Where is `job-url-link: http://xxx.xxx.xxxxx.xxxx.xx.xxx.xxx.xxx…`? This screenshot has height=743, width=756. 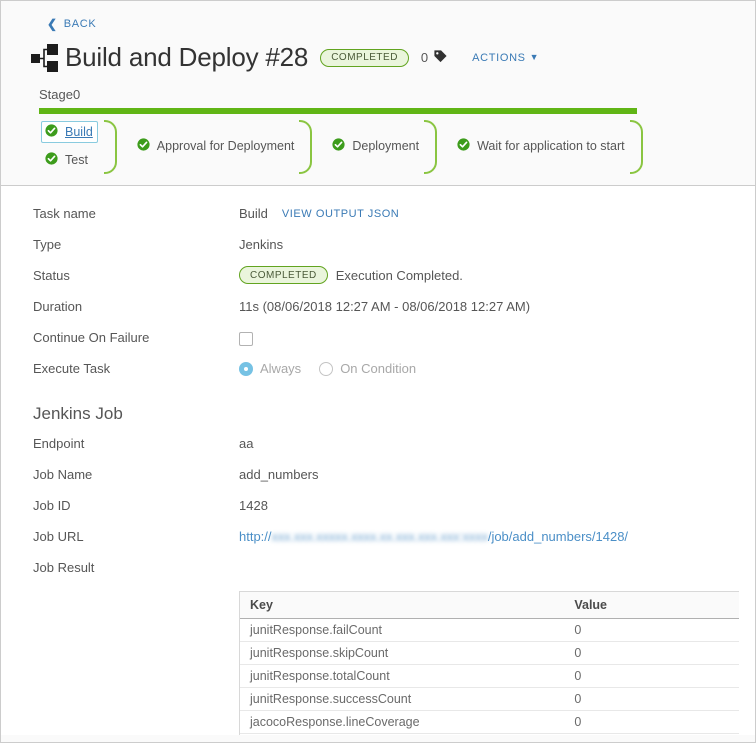 job-url-link: http://xxx.xxx.xxxxx.xxxx.xx.xxx.xxx.xxx… is located at coordinates (433, 536).